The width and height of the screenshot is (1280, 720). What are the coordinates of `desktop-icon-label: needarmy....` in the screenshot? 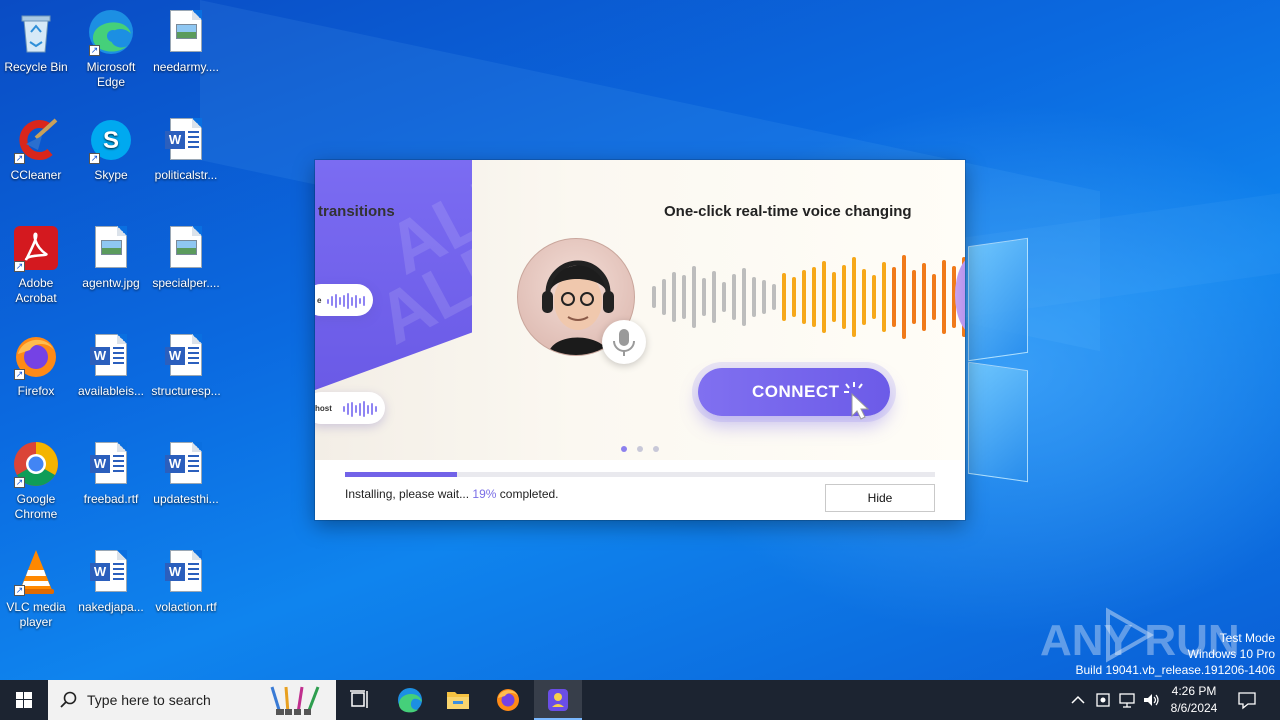 It's located at (186, 67).